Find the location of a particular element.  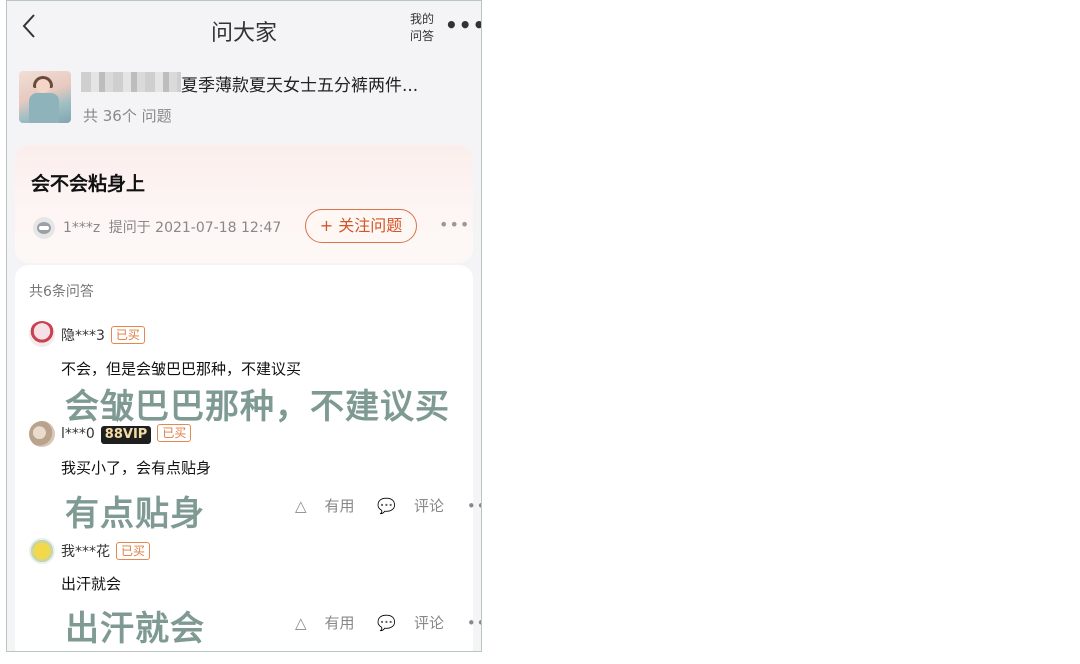

question-text: 会不会粘身上 is located at coordinates (88, 184).